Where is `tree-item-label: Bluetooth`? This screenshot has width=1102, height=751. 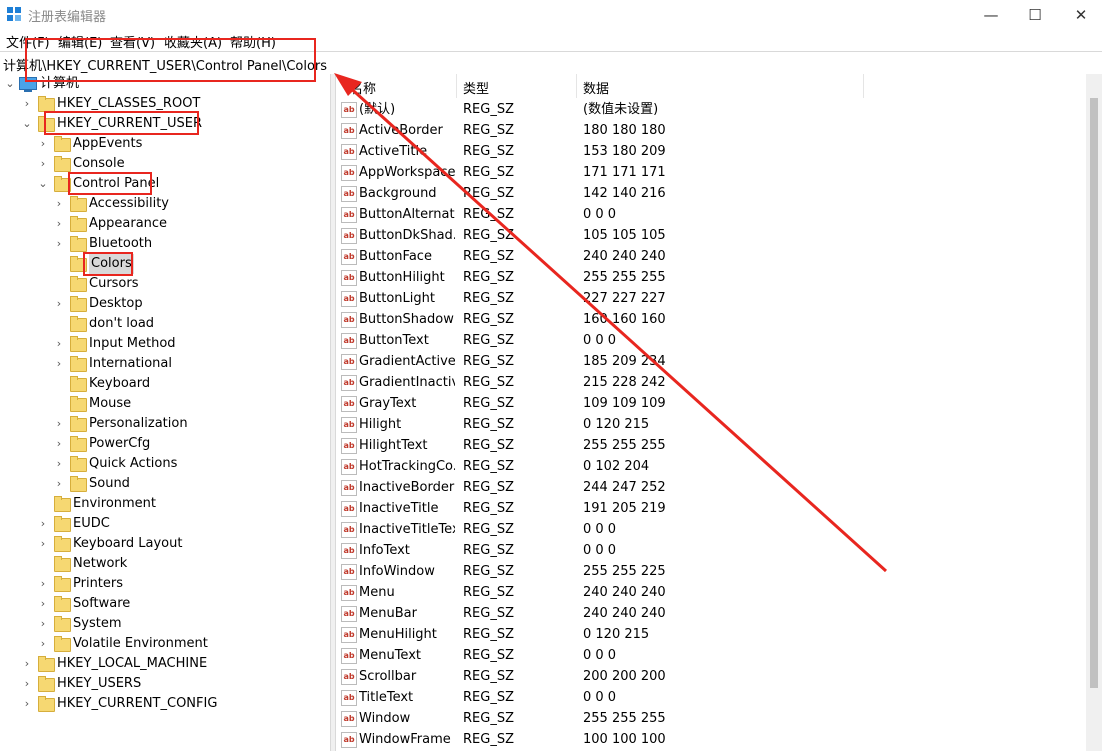 tree-item-label: Bluetooth is located at coordinates (120, 244).